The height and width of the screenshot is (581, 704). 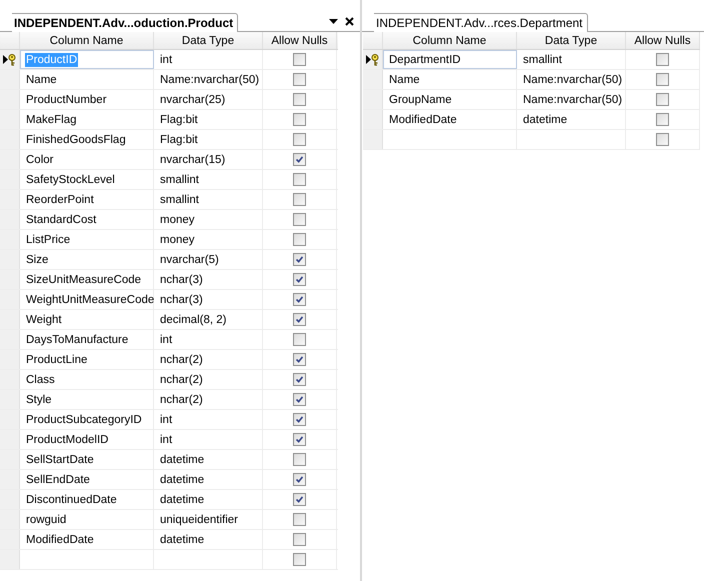 What do you see at coordinates (56, 359) in the screenshot?
I see `column-name-cell: ProductLine` at bounding box center [56, 359].